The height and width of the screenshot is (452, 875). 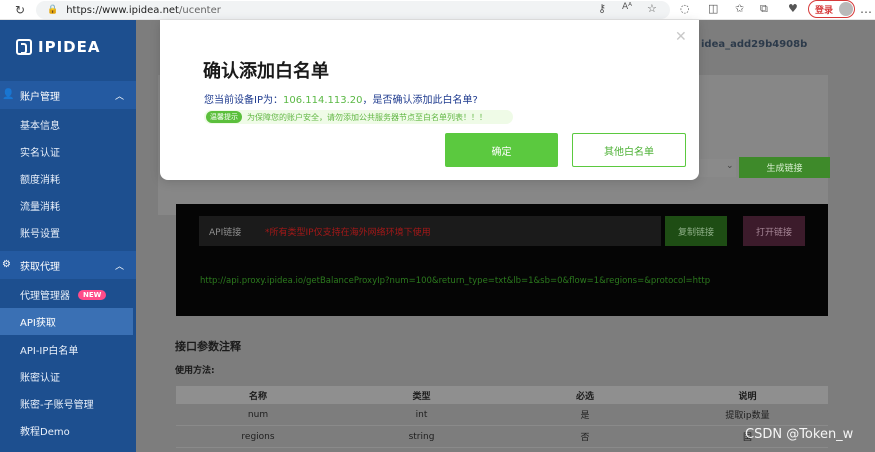 I want to click on sidebar-item-basic-info: 基本信息, so click(x=66, y=124).